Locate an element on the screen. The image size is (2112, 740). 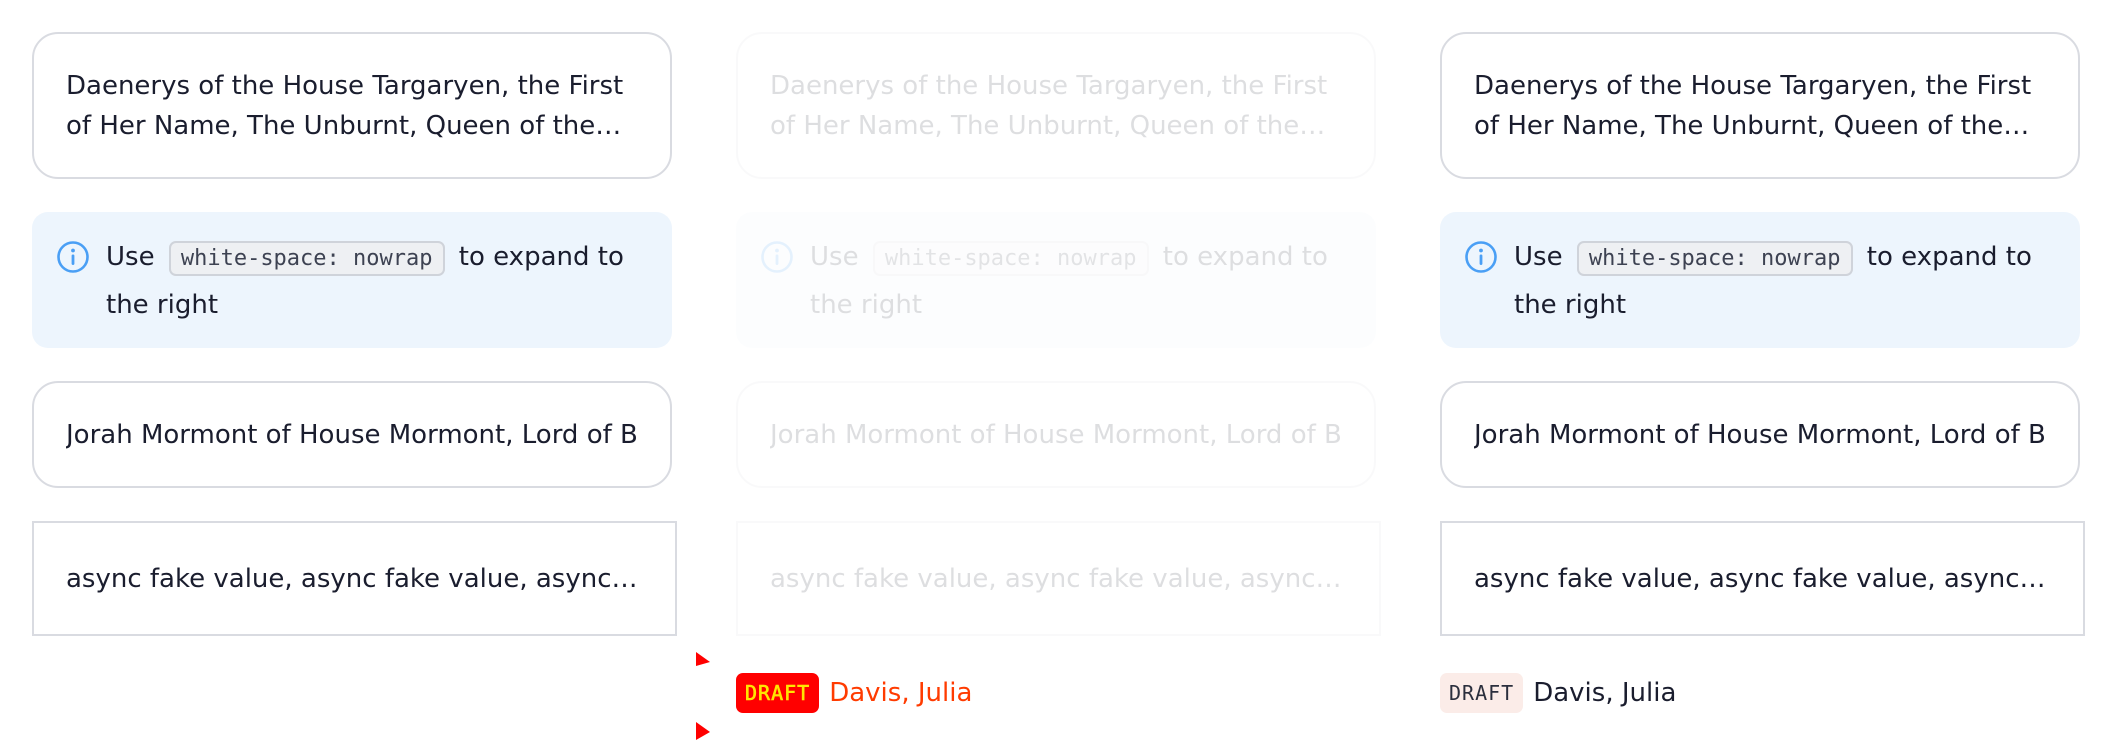
author-highlighted: DRAFT Davis, Julia is located at coordinates (854, 693).